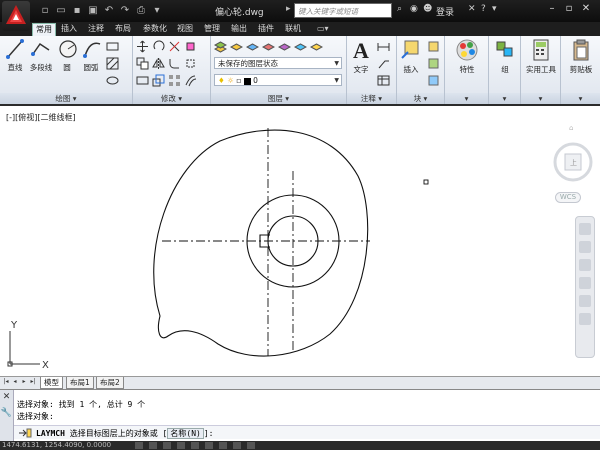  I want to click on customize-wrench-icon: 🔧, so click(6, 413).